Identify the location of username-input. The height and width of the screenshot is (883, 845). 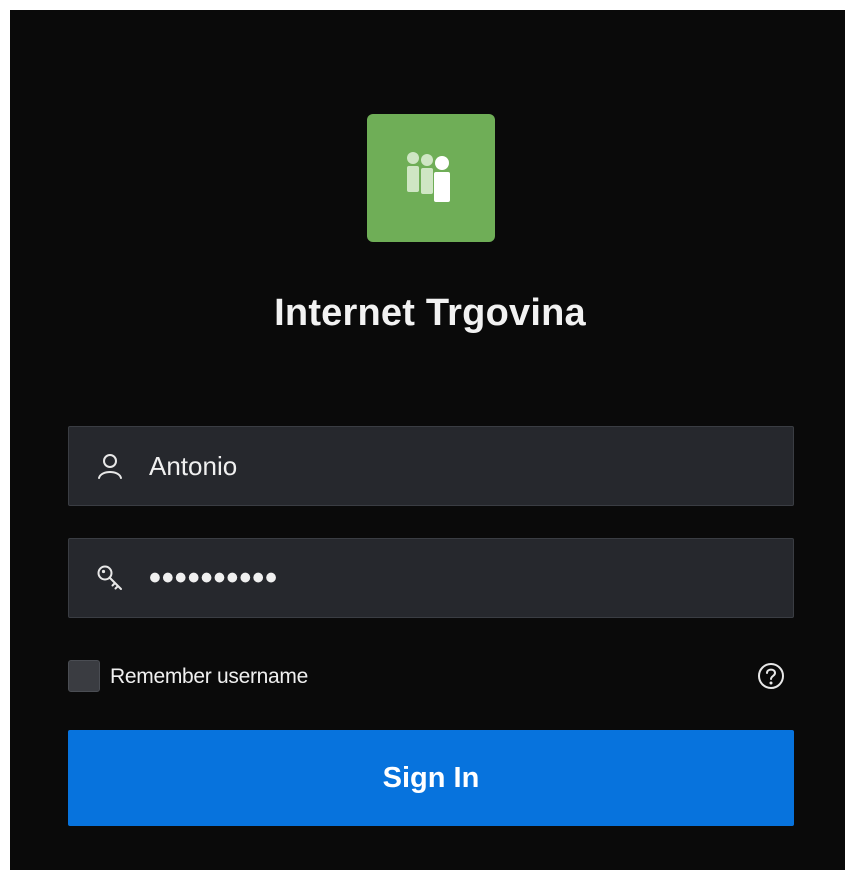
(459, 466).